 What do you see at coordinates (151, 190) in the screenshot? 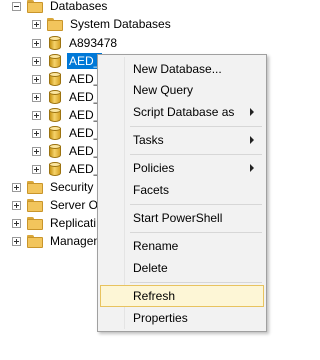
I see `menu-item-label: Facets` at bounding box center [151, 190].